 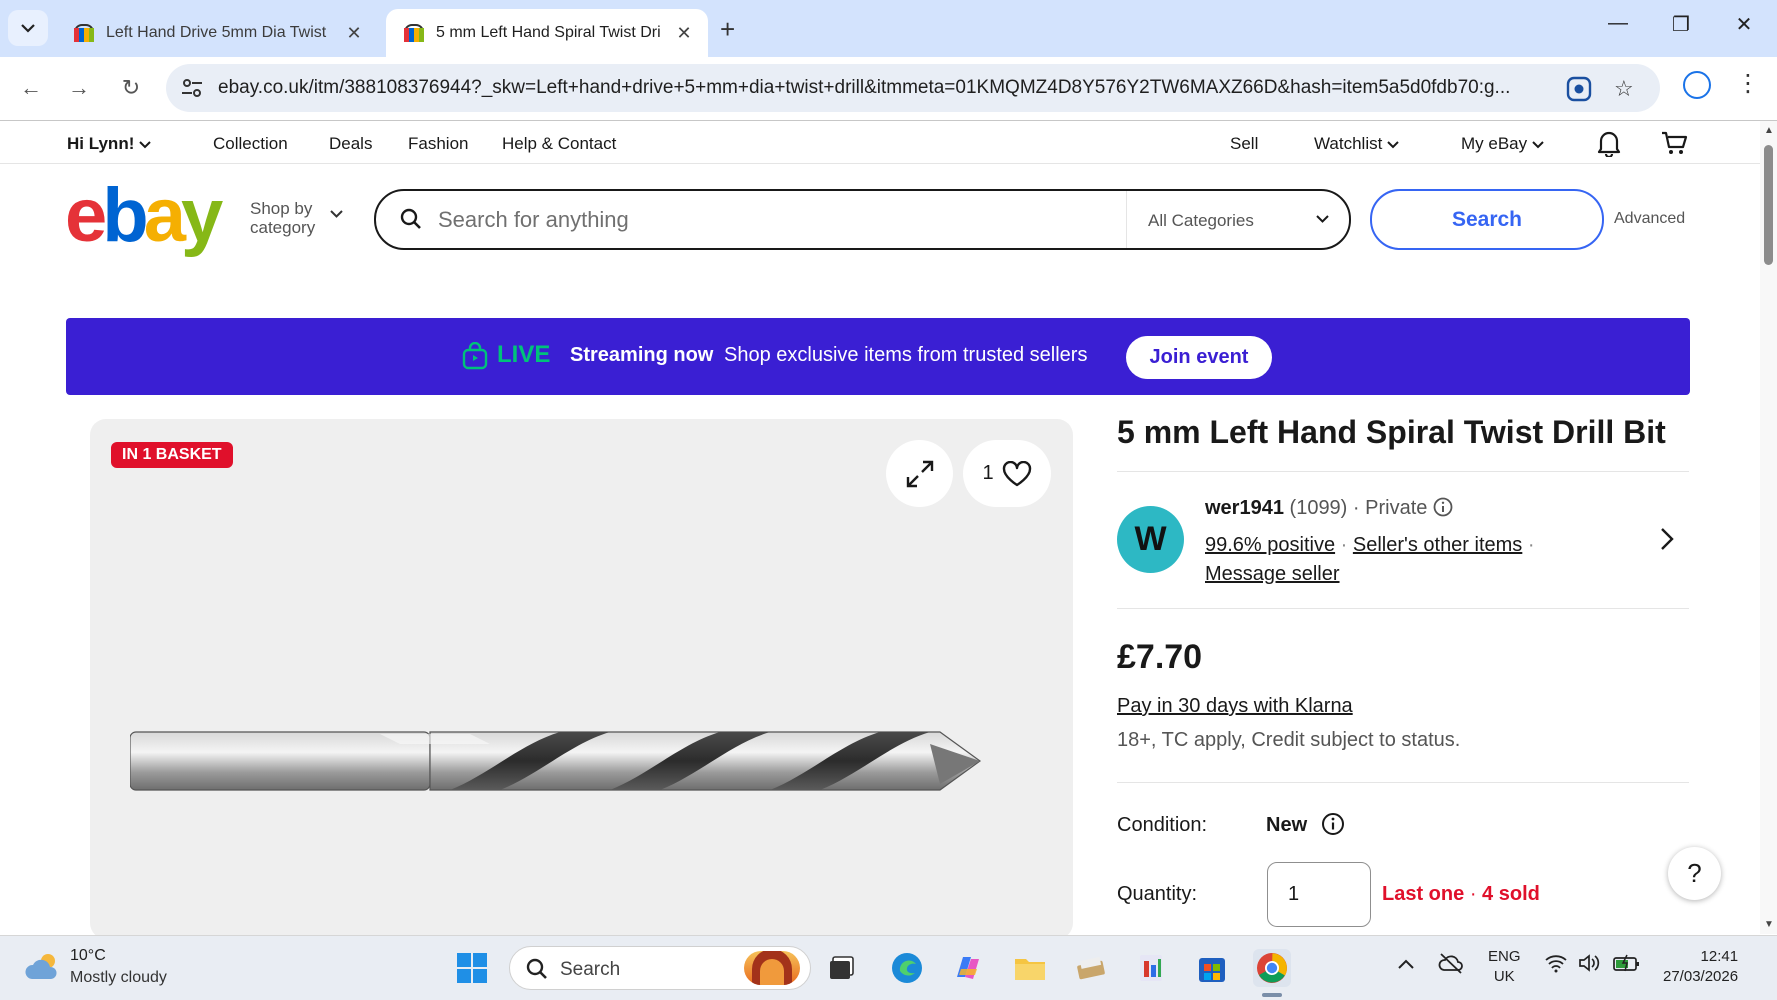 I want to click on cloud-sync-off-icon, so click(x=1451, y=965).